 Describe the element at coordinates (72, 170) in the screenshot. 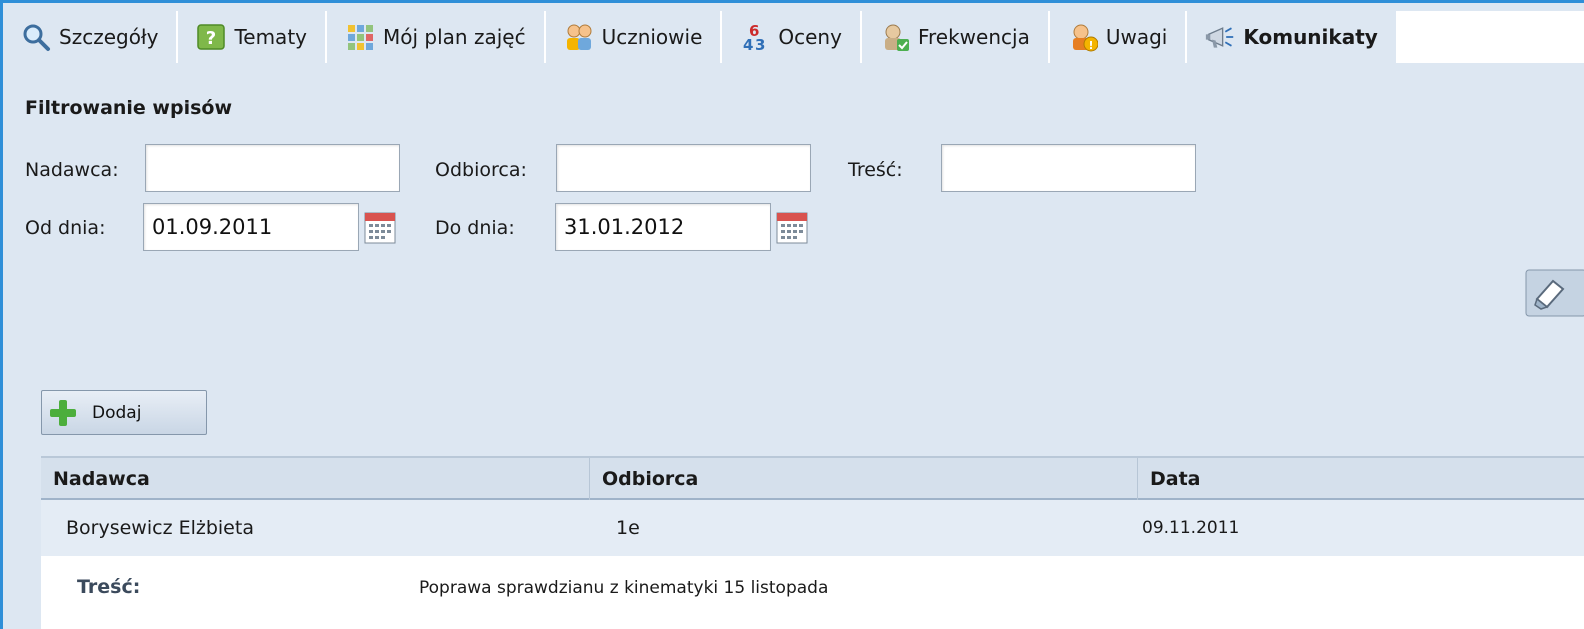

I see `sender-label: Nadawca:` at that location.